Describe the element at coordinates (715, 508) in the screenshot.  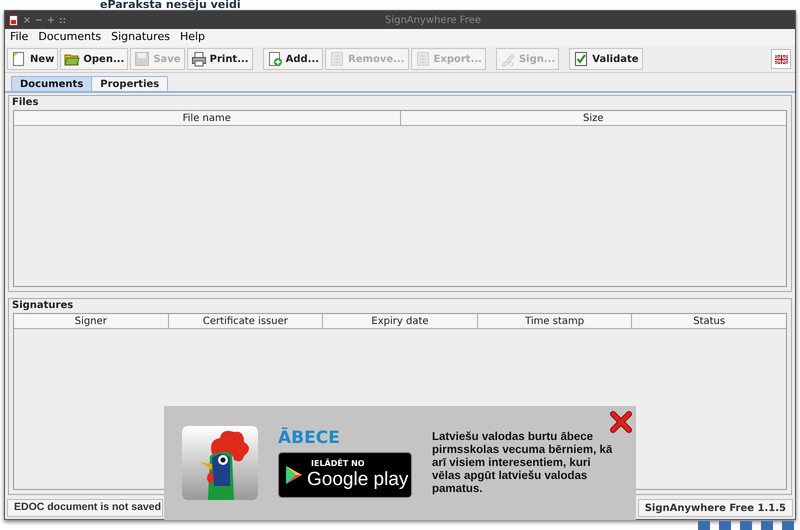
I see `version-text: SignAnywhere Free 1.1.5` at that location.